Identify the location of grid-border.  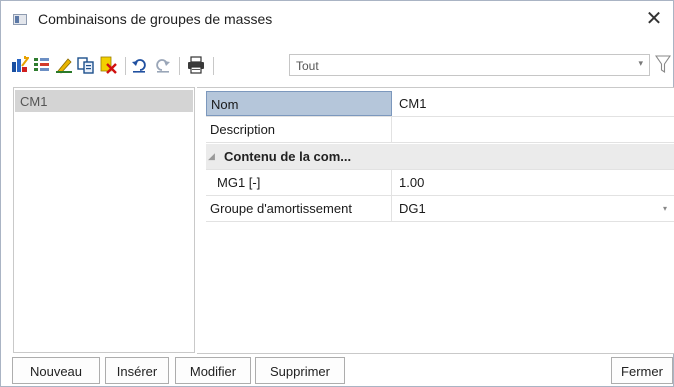
(435, 353).